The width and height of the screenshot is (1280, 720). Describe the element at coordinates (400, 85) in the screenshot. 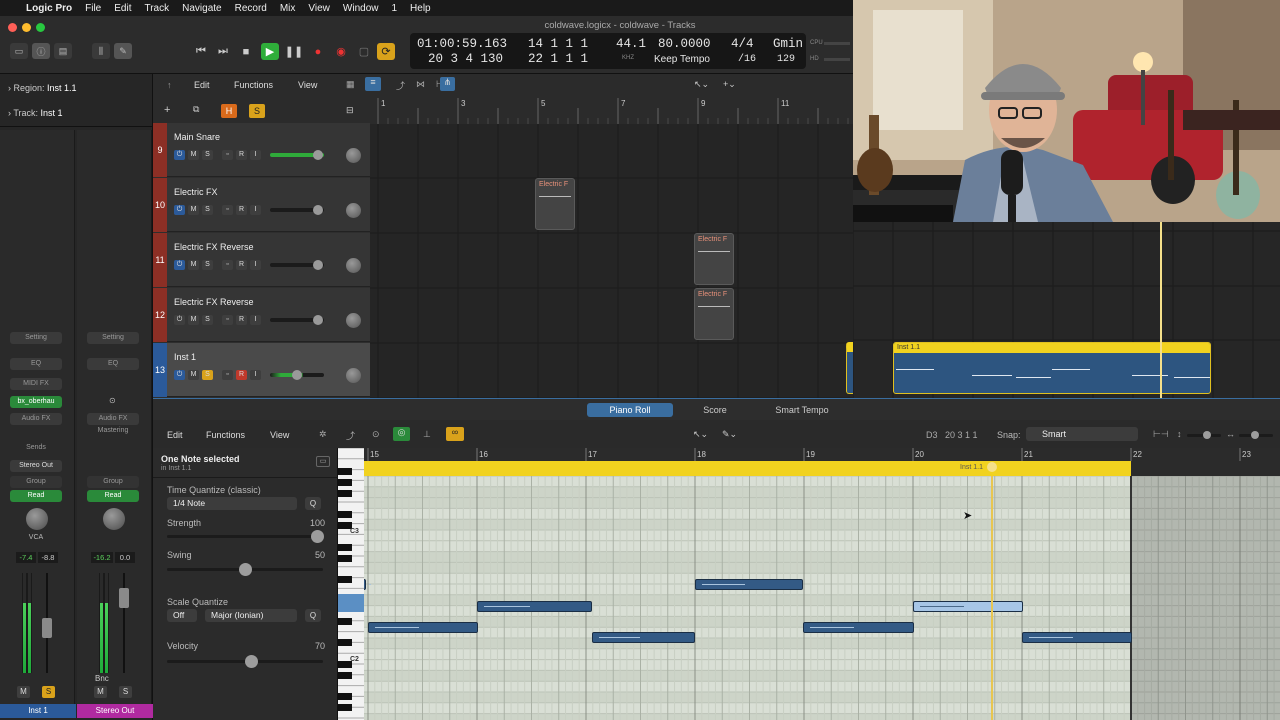

I see `automation-icon: ⤴` at that location.